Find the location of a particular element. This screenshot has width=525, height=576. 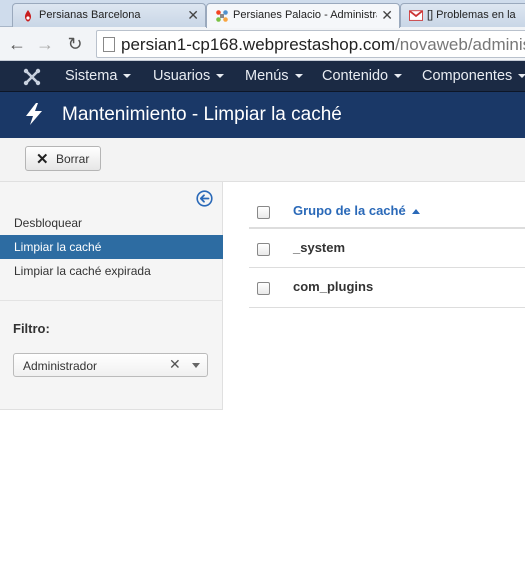

menu-sistema: Sistema is located at coordinates (98, 76).